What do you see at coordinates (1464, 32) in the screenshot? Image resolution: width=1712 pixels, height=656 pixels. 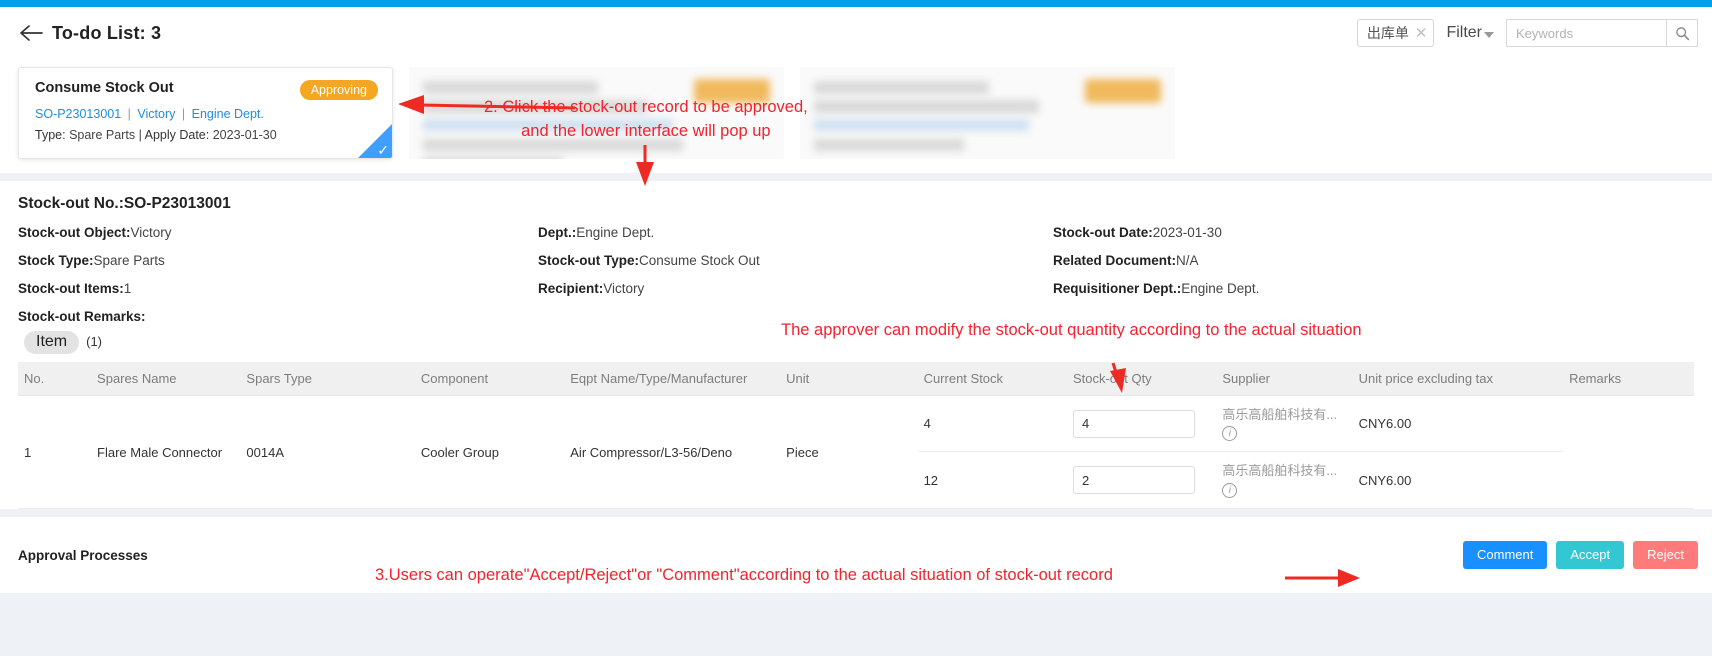 I see `filter-label: Filter` at bounding box center [1464, 32].